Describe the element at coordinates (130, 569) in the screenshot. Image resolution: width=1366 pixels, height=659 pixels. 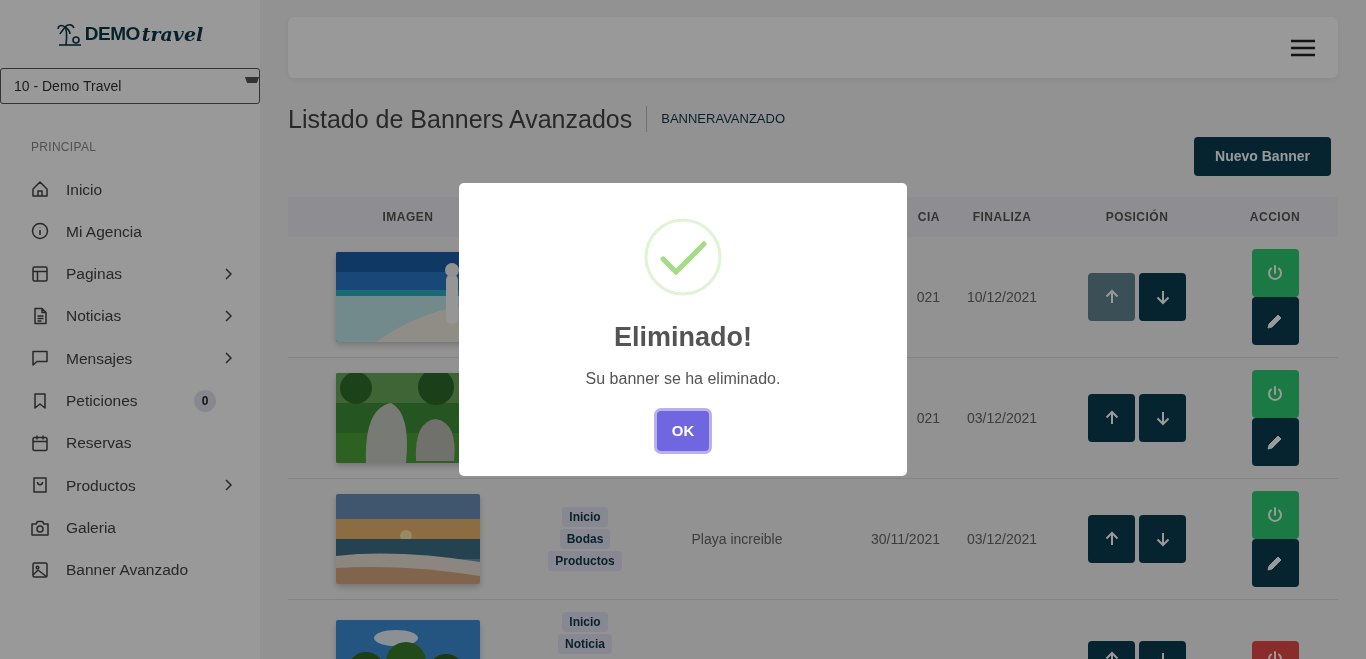
I see `menu-item: Banner Avanzado` at that location.